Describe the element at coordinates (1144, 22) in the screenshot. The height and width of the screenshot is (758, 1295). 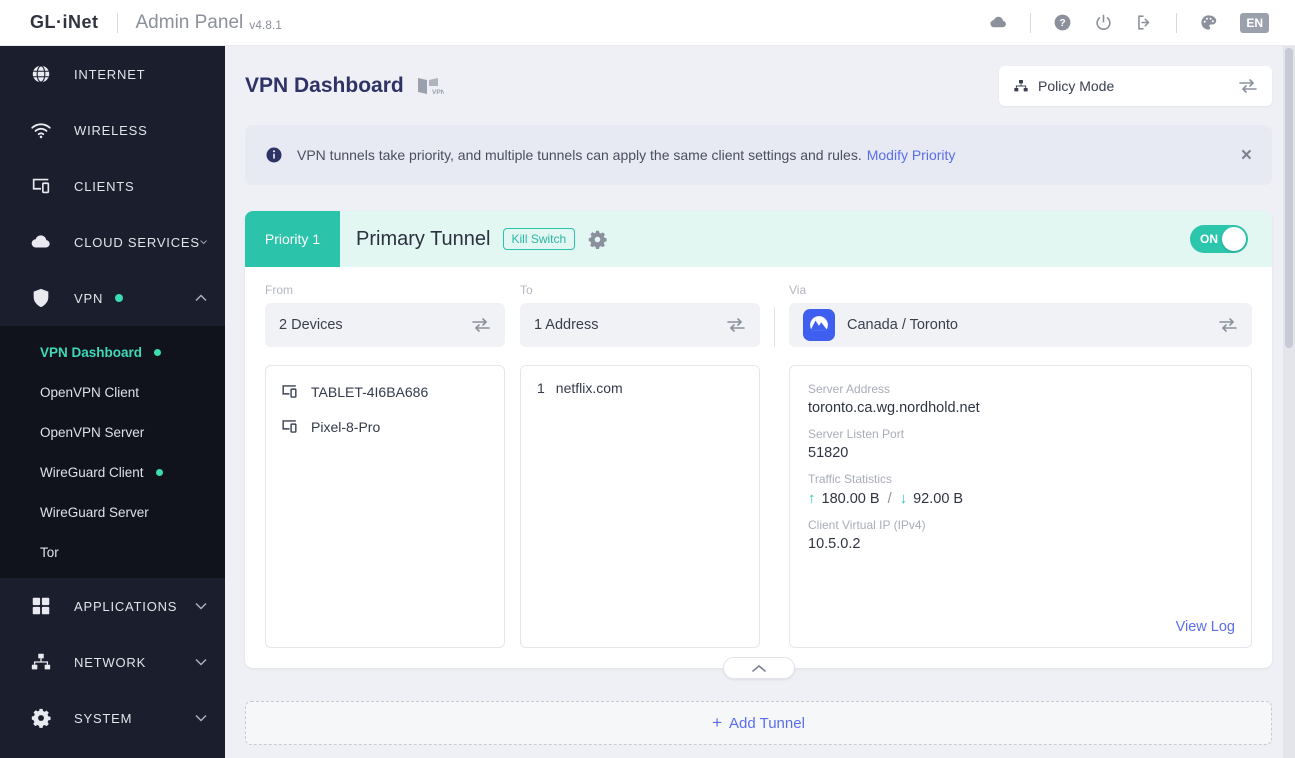
I see `logout-icon` at that location.